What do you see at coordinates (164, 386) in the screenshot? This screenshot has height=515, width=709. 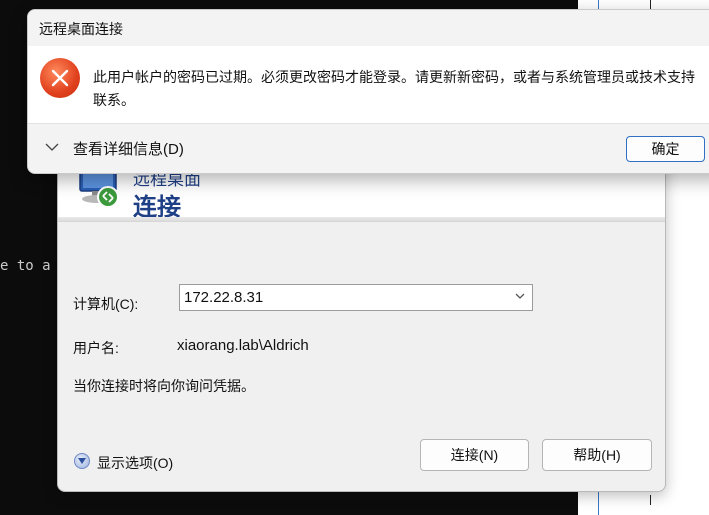 I see `credentials-info-text: 当你连接时将向你询问凭据。` at bounding box center [164, 386].